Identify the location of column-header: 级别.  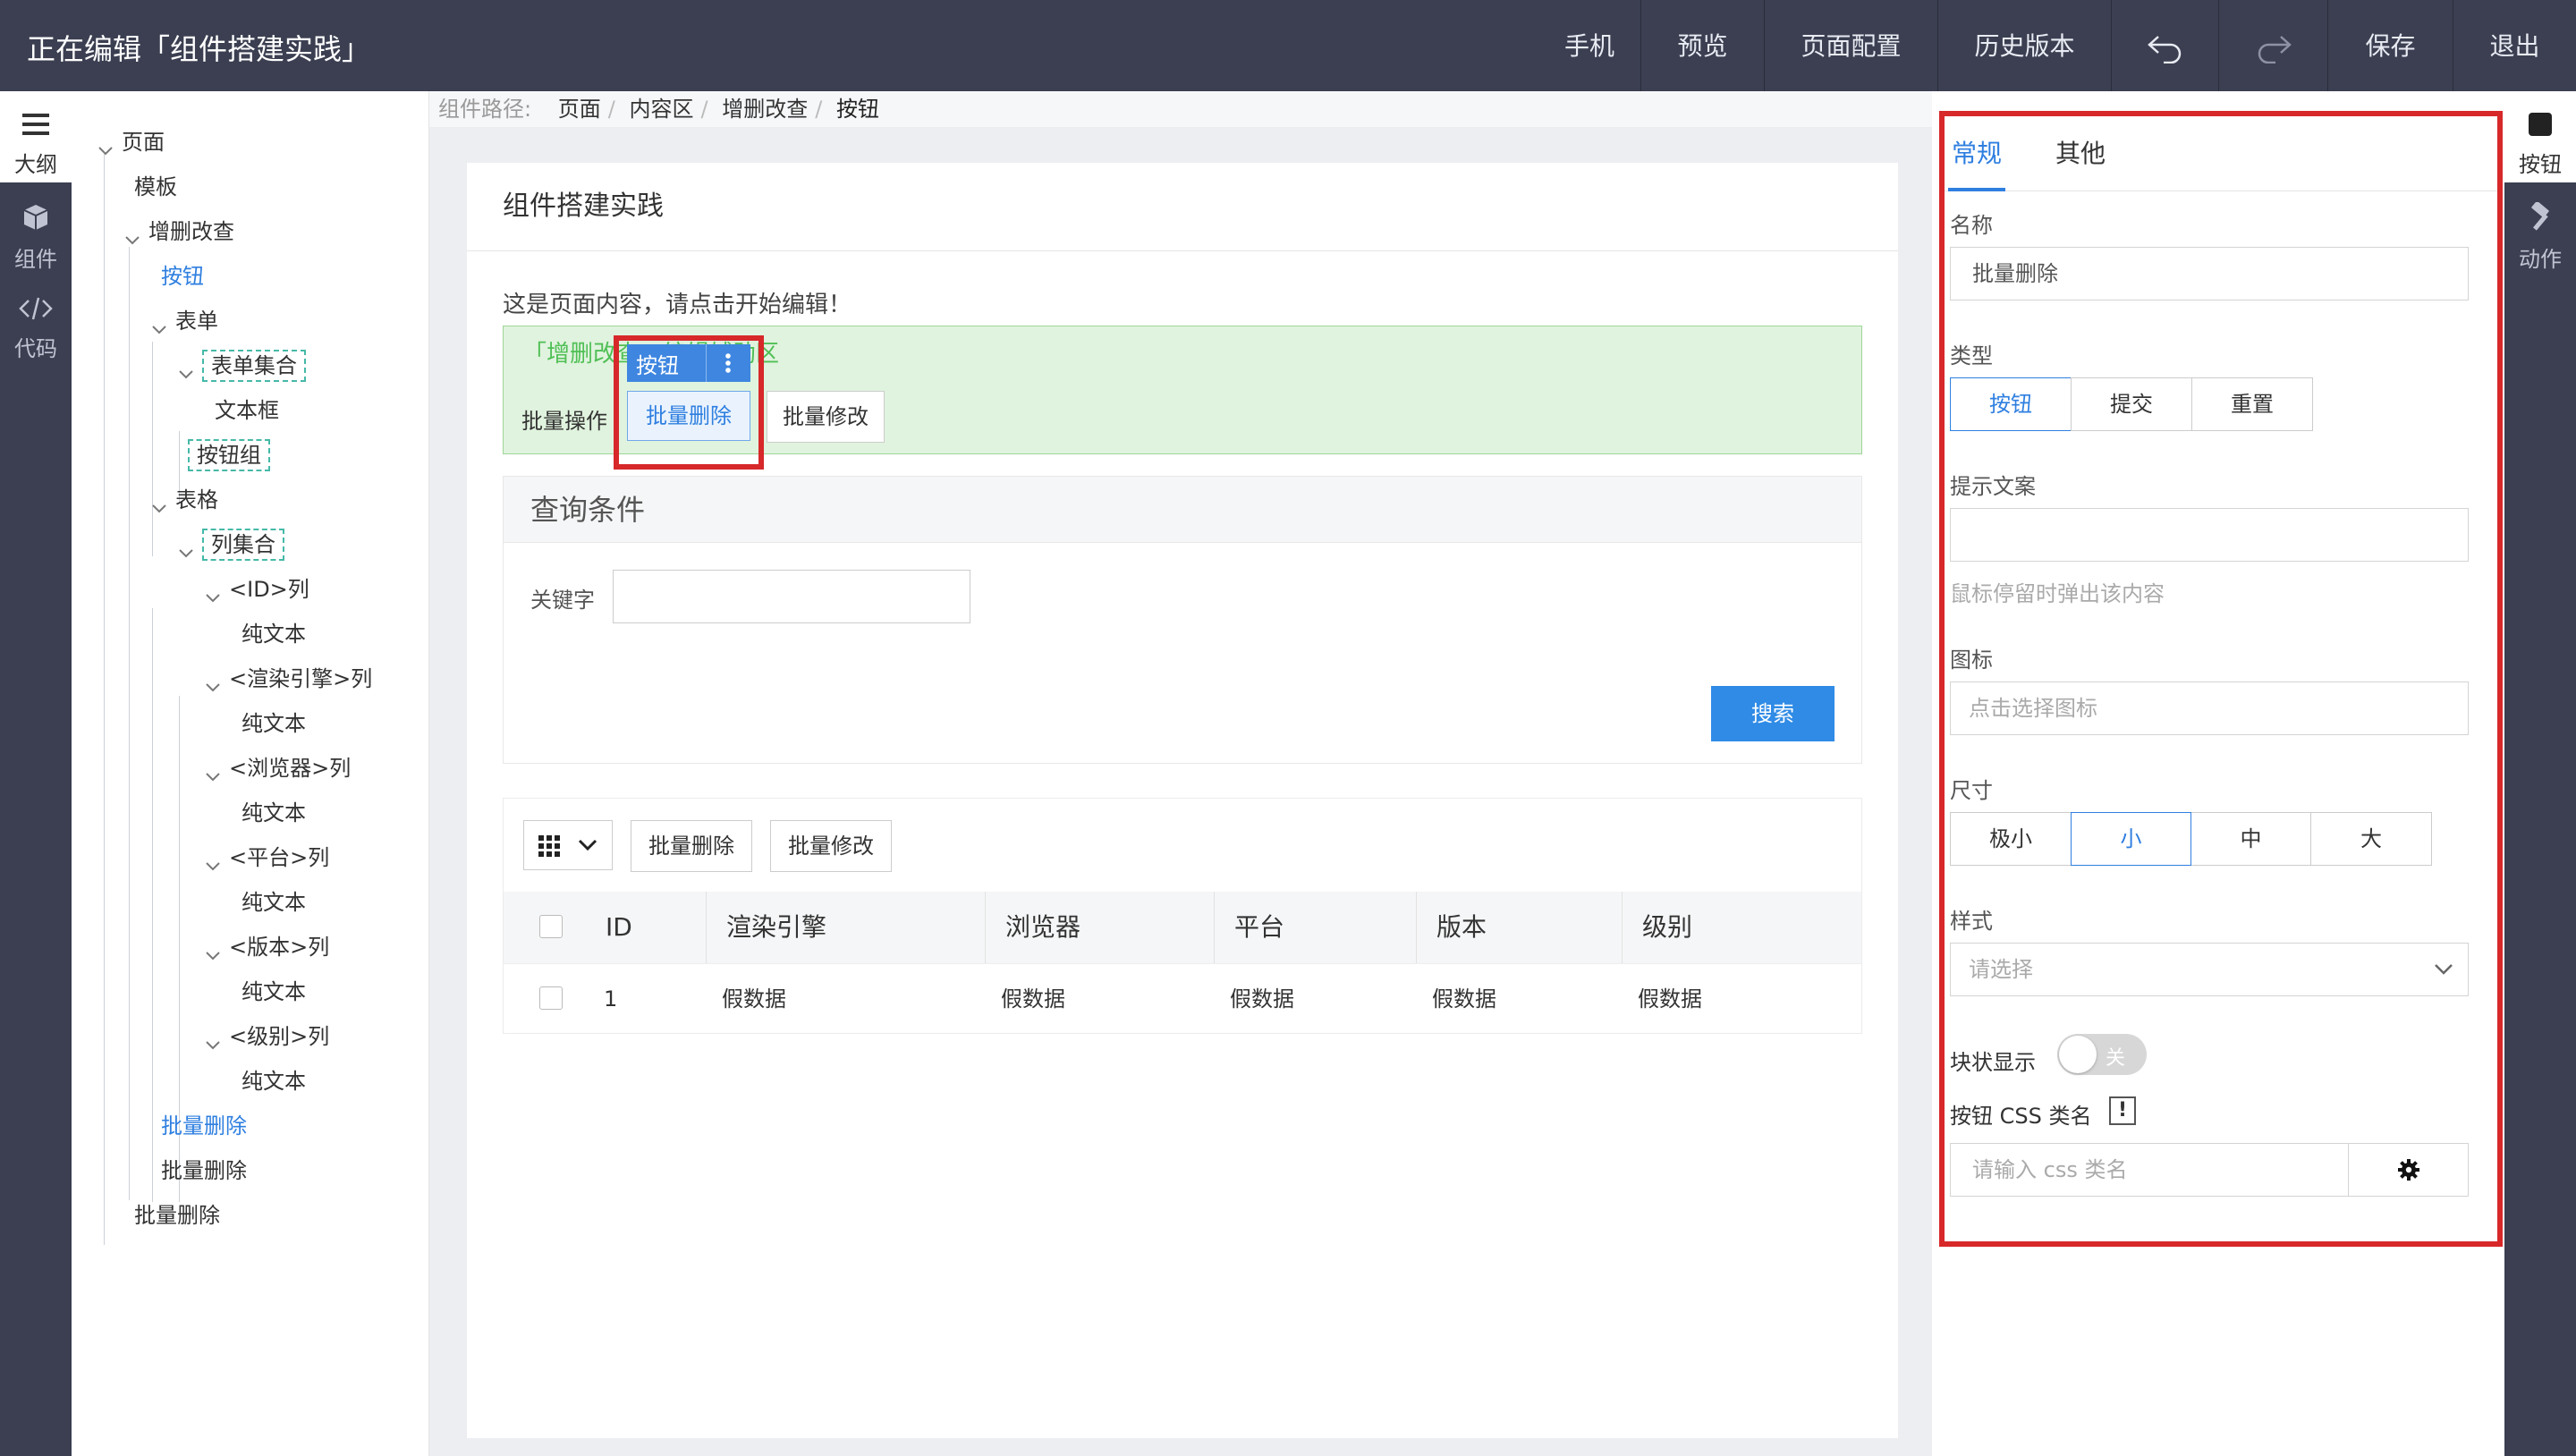
(1741, 927).